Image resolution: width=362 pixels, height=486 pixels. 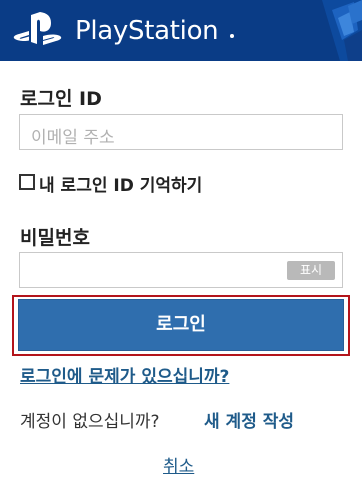 I want to click on playstation-logo-icon, so click(x=37, y=28).